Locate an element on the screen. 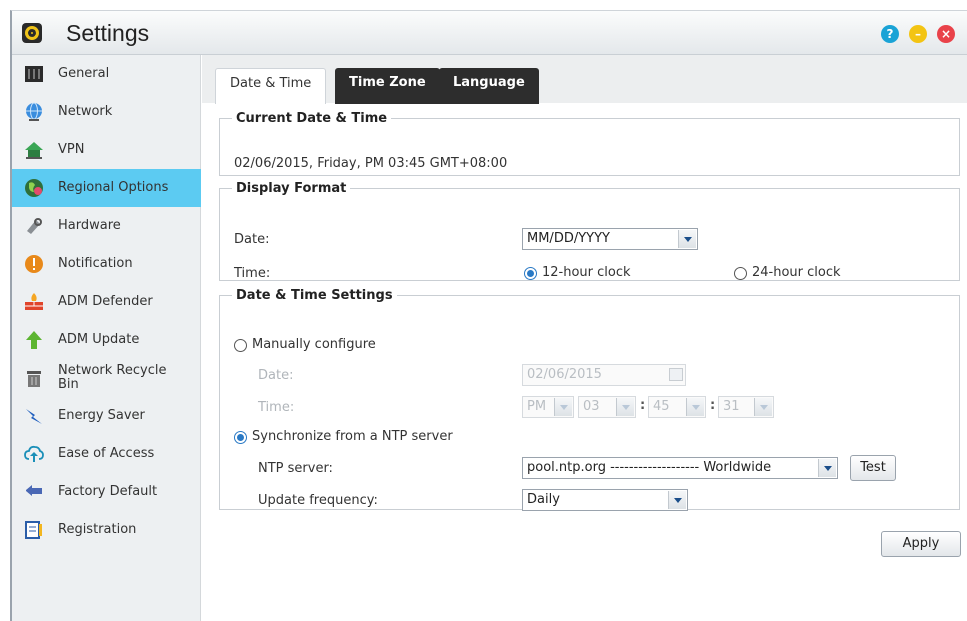  sidebar-item-general: General is located at coordinates (106, 74).